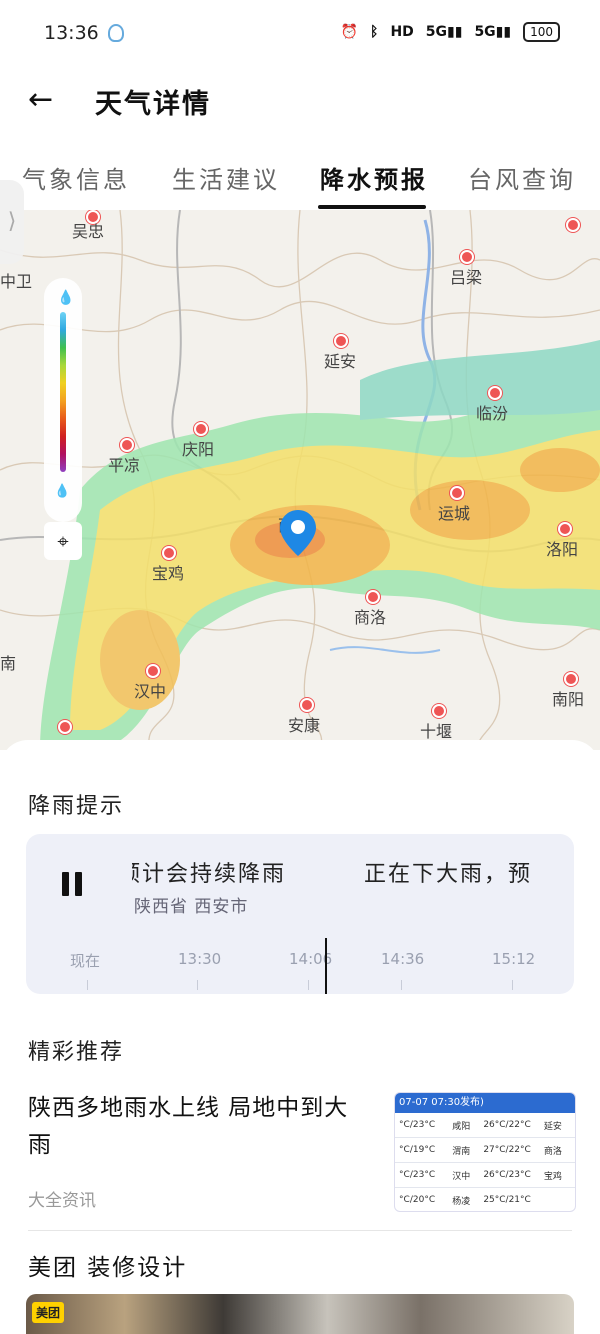 The height and width of the screenshot is (1334, 600). Describe the element at coordinates (73, 884) in the screenshot. I see `pause-icon` at that location.